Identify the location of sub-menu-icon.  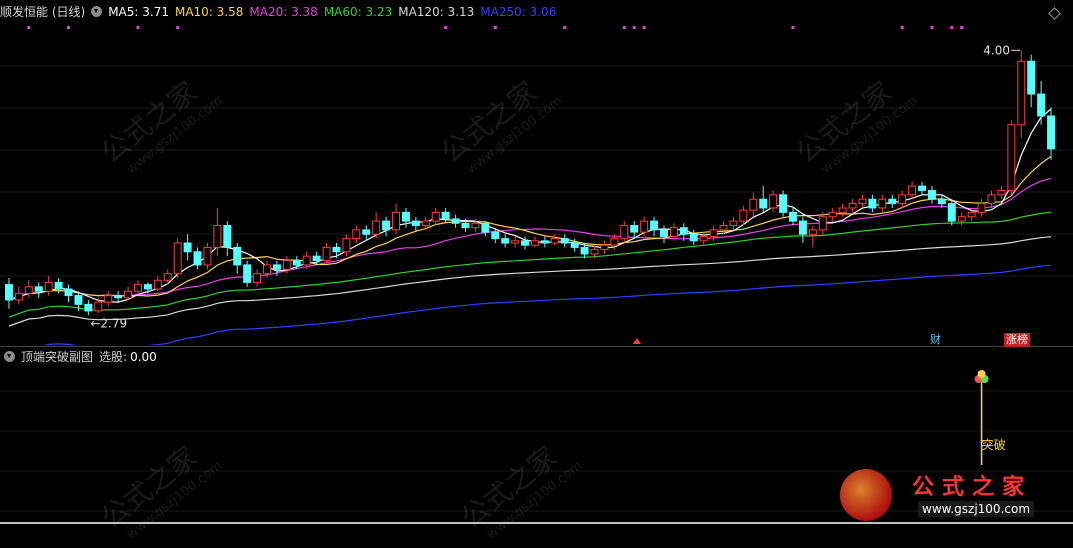
(9, 356).